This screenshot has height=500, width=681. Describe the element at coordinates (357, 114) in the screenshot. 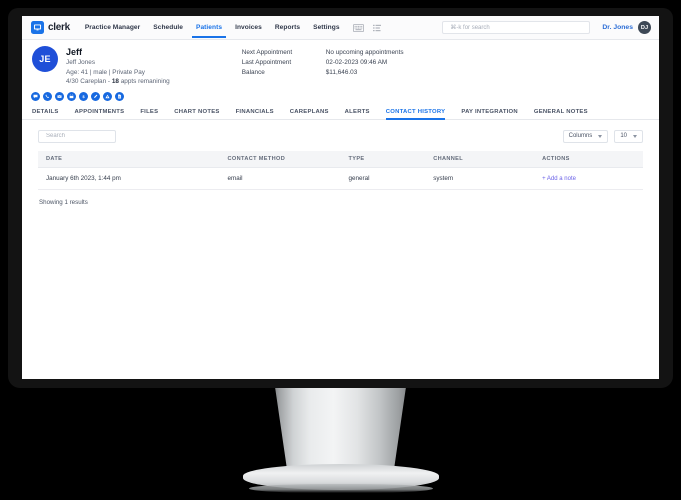

I see `tab-alerts: ALERTS` at that location.